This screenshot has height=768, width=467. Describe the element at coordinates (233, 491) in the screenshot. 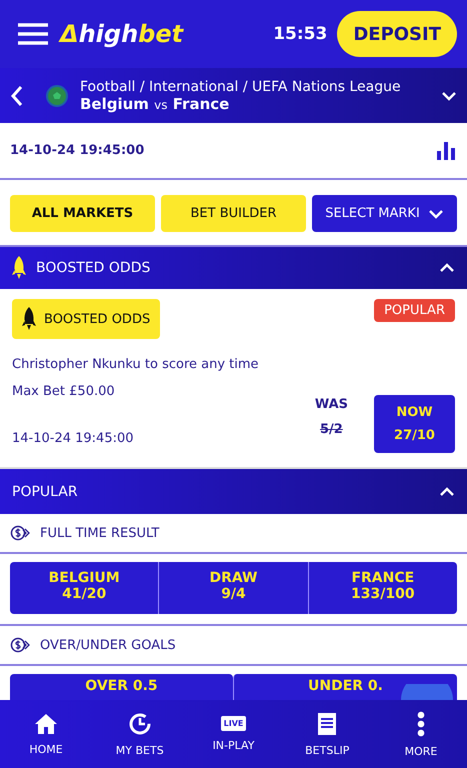

I see `section-header: POPULAR` at that location.